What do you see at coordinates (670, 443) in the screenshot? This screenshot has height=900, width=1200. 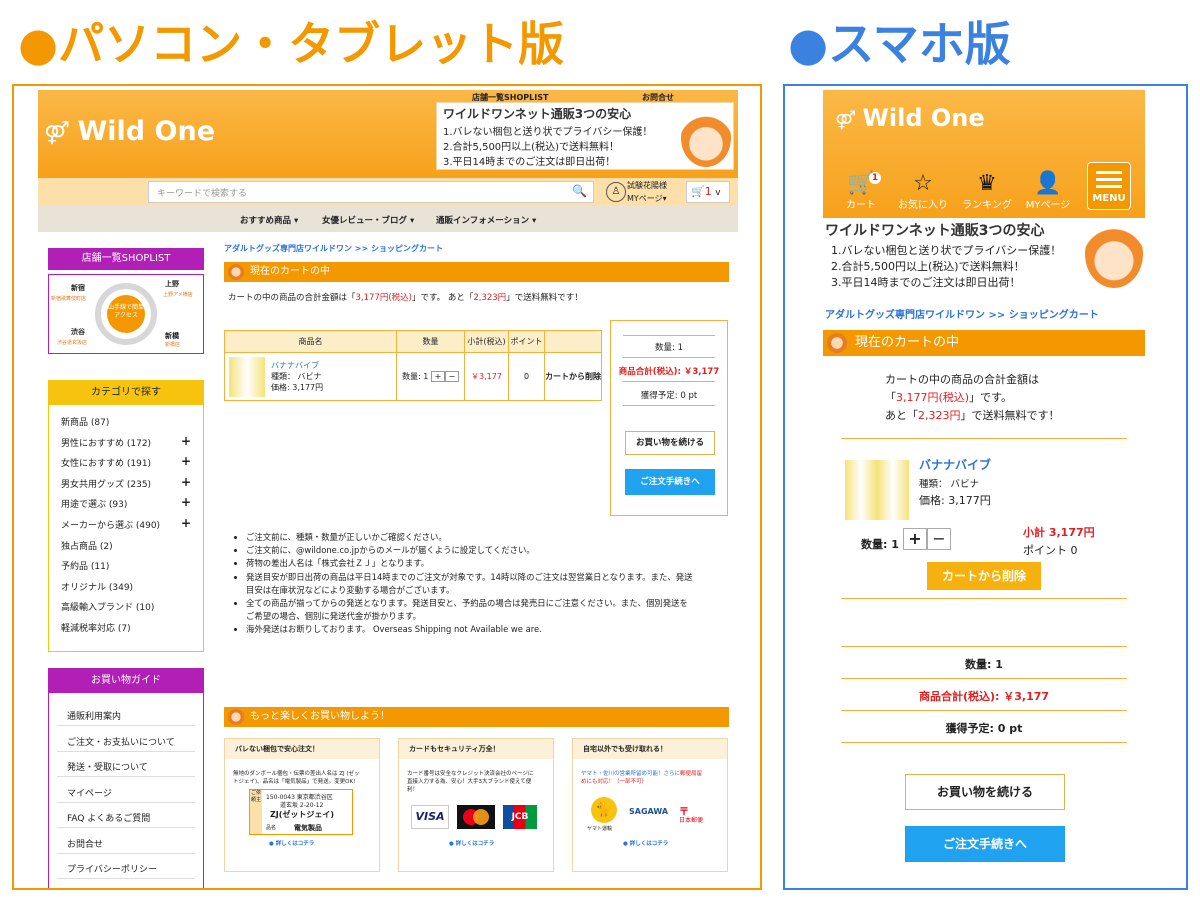 I see `continue-shopping-button: お買い物を続ける` at bounding box center [670, 443].